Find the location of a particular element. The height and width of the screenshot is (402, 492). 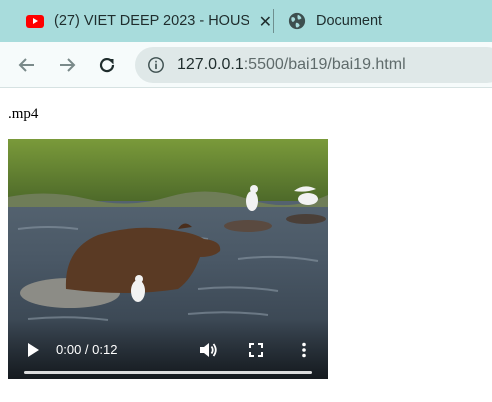

forward-button is located at coordinates (67, 65).